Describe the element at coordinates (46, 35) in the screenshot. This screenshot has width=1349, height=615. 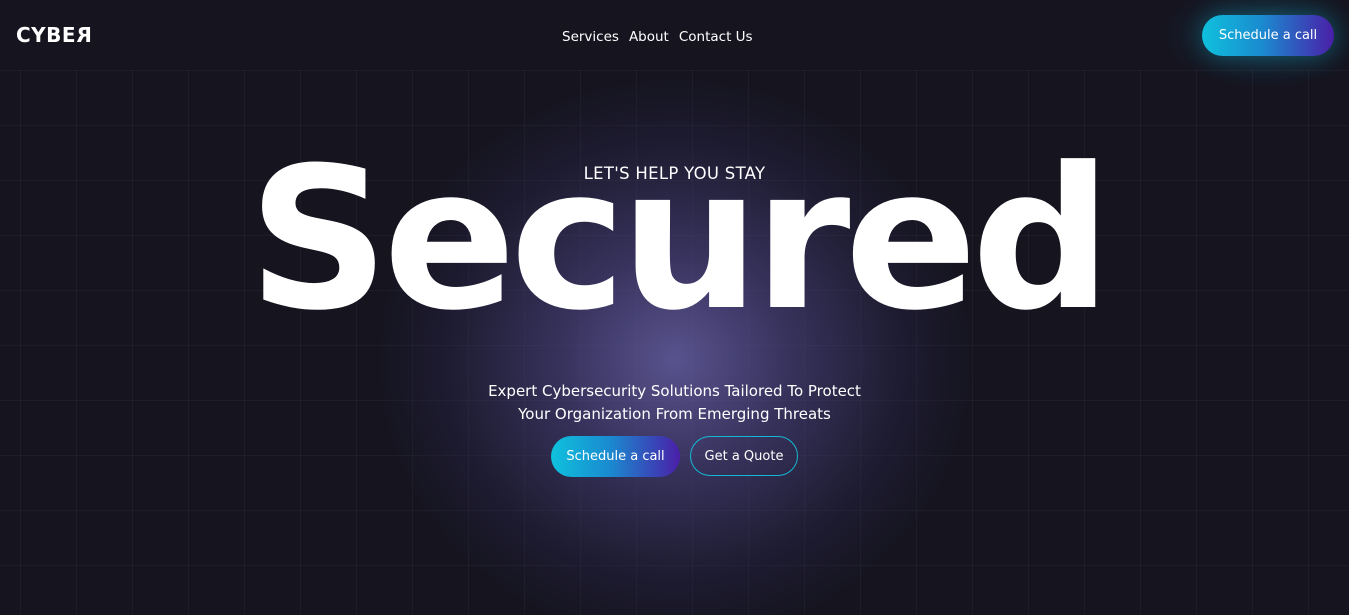
I see `logo-text: CYBE` at that location.